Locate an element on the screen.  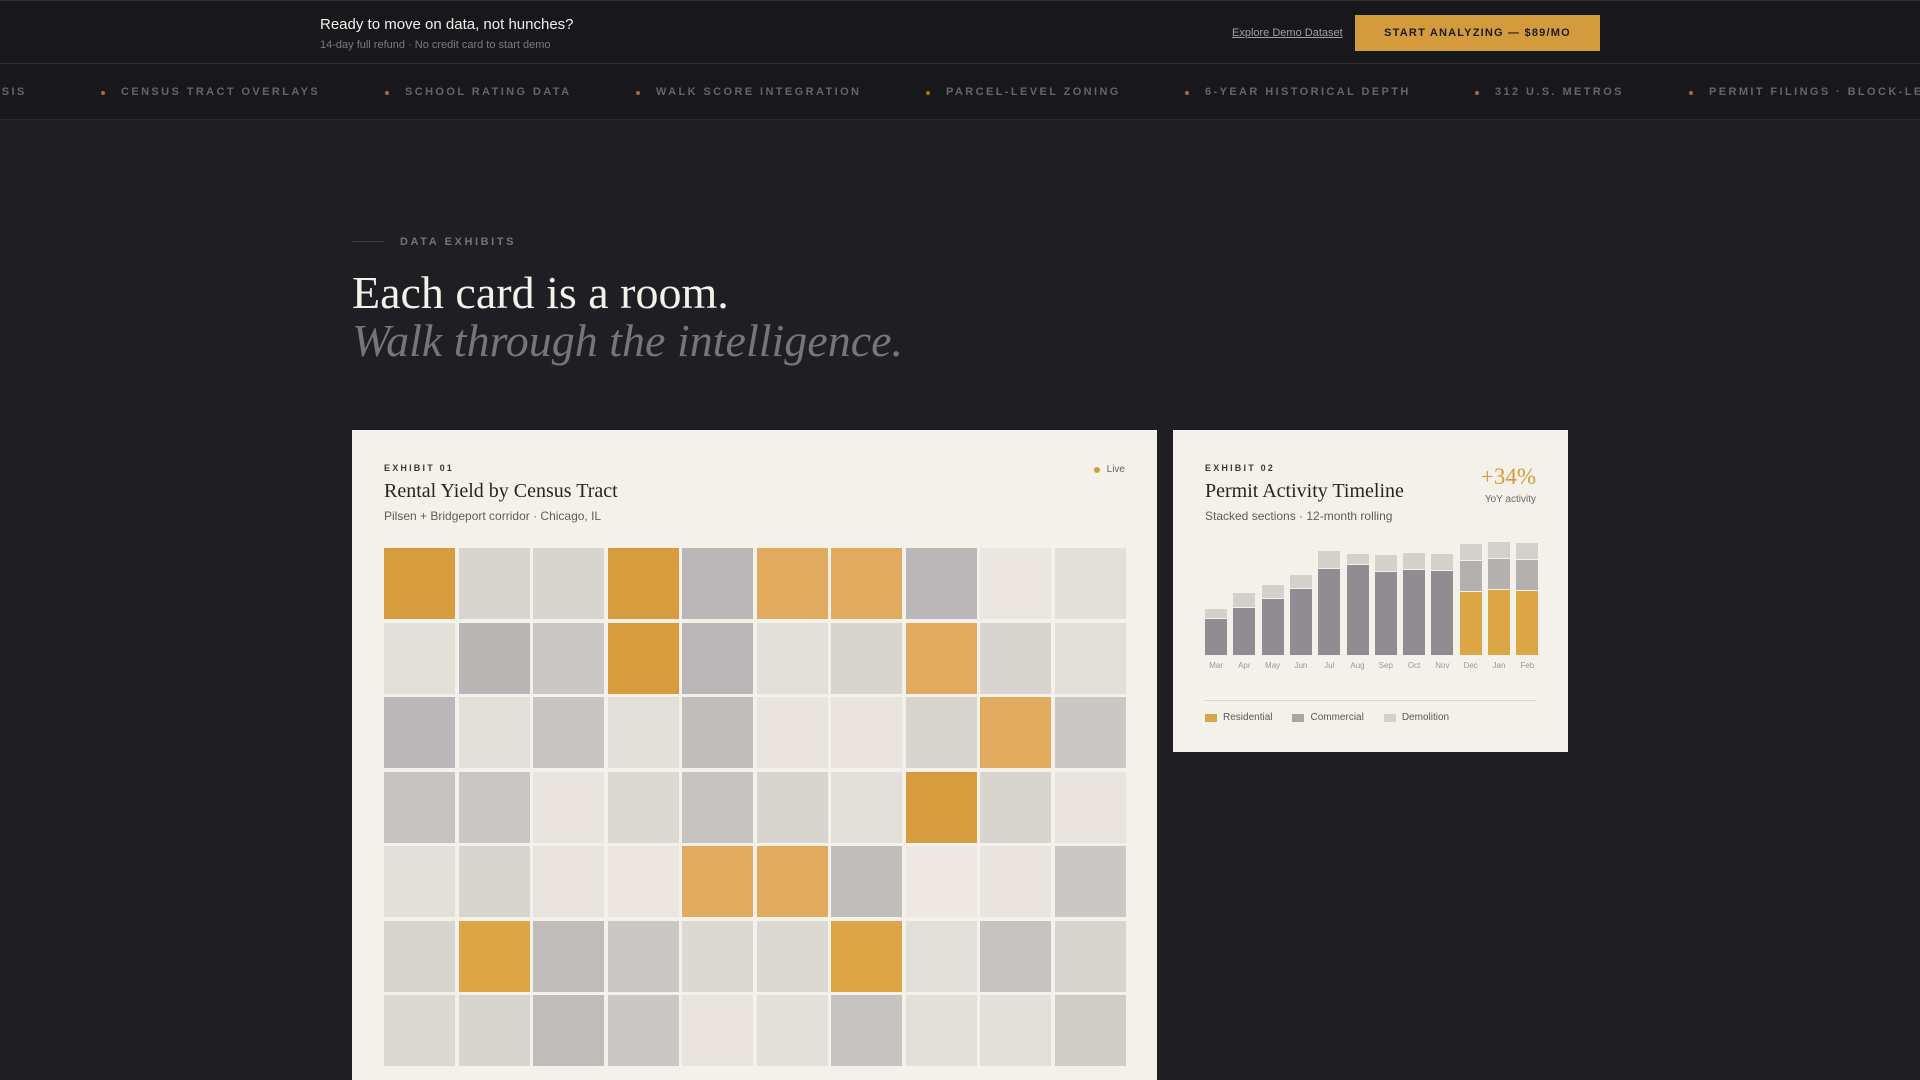
start-analyzing-button: START ANALYZING — $89/MO is located at coordinates (1477, 33).